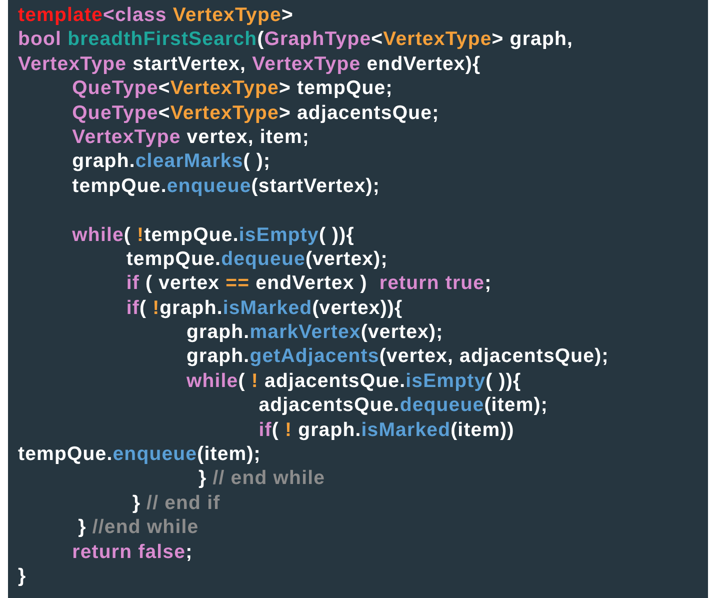 This screenshot has height=598, width=714. I want to click on code-line: graph.getAdjacents(vertex, adjacentsQue);, so click(397, 356).